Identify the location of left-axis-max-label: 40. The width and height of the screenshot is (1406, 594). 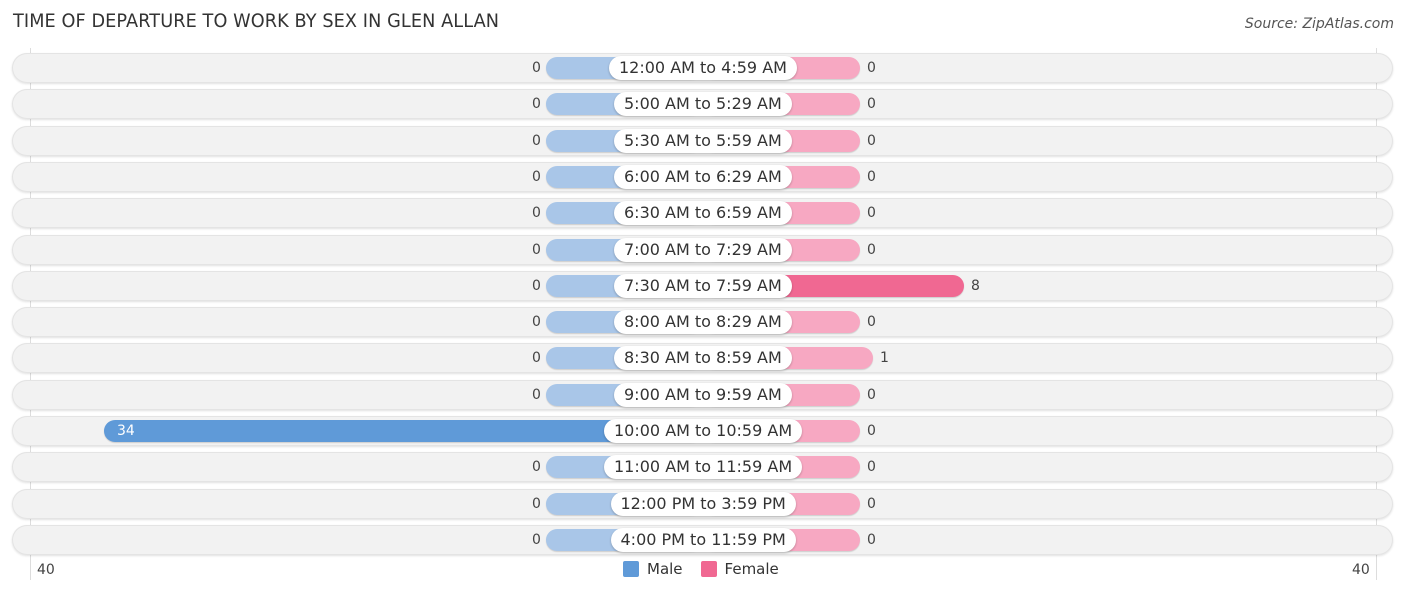
(46, 570).